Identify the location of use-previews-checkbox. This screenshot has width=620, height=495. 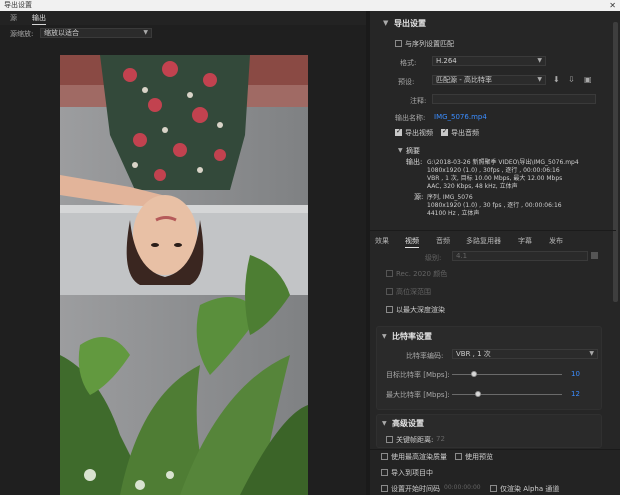
(458, 456).